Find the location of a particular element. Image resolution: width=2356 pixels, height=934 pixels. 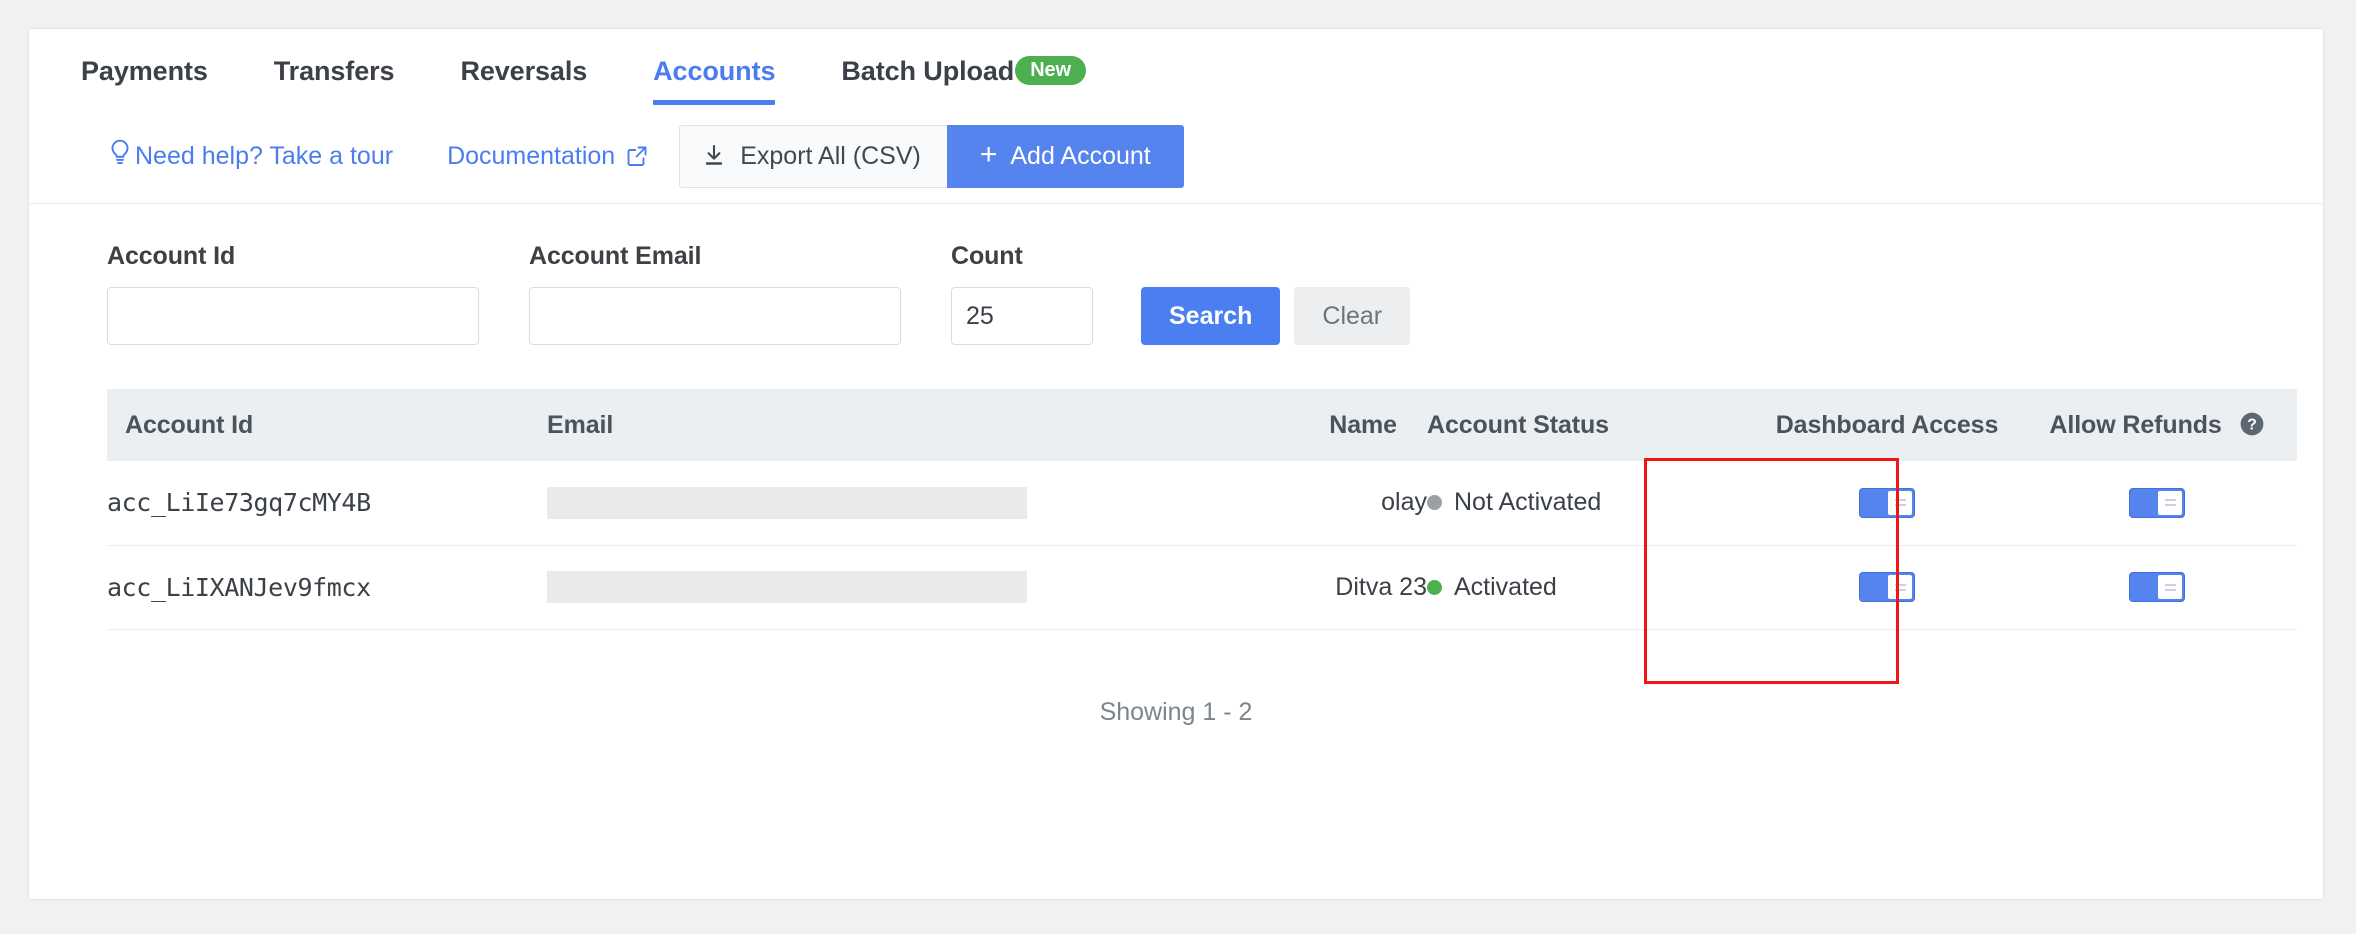

account-id-link: acc_LiIXANJev9fmcx is located at coordinates (239, 587).